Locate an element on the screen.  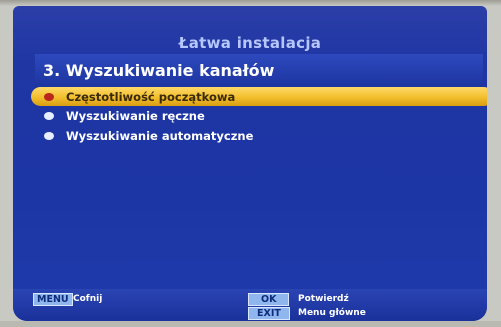
ok-key-button: OK is located at coordinates (269, 299).